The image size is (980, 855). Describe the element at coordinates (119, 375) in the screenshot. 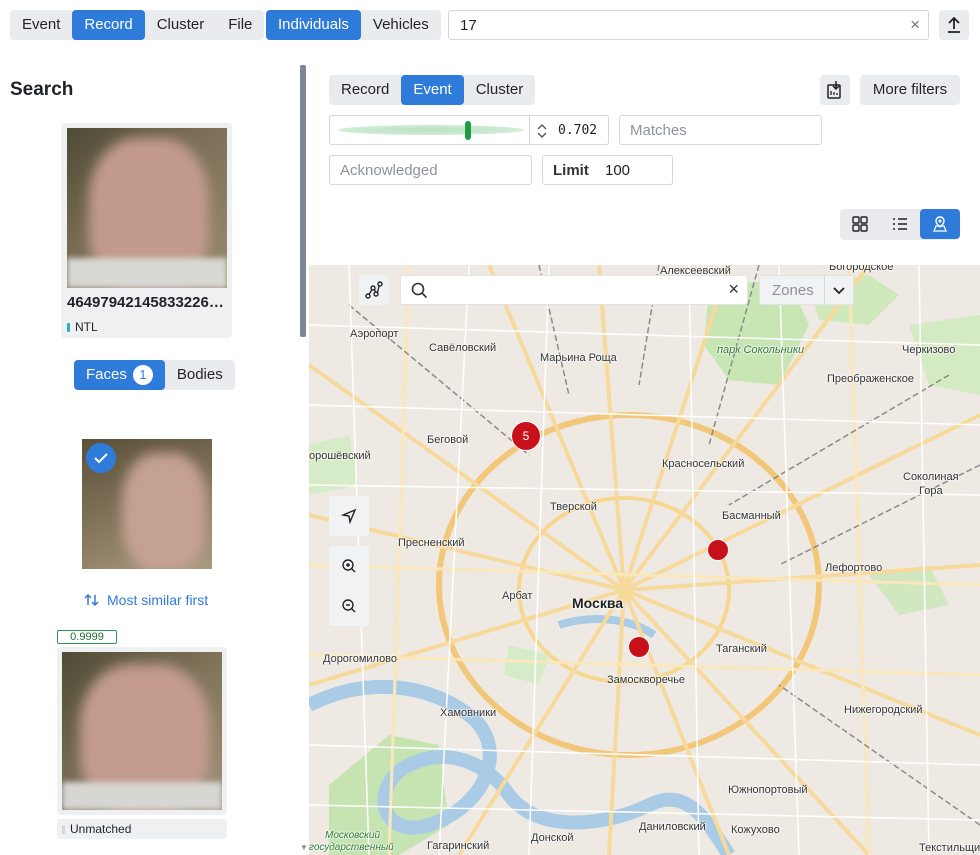

I see `tab-faces: Faces 1` at that location.